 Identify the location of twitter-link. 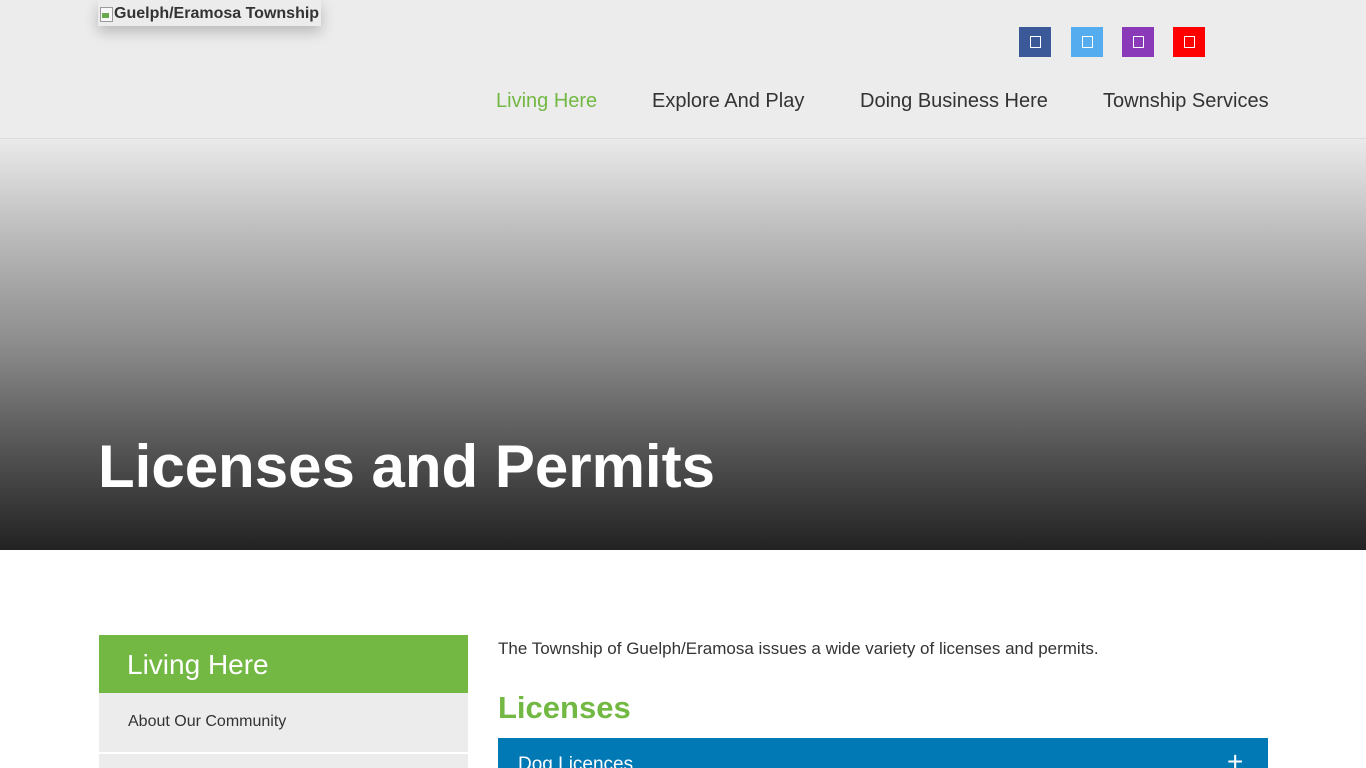
(1087, 42).